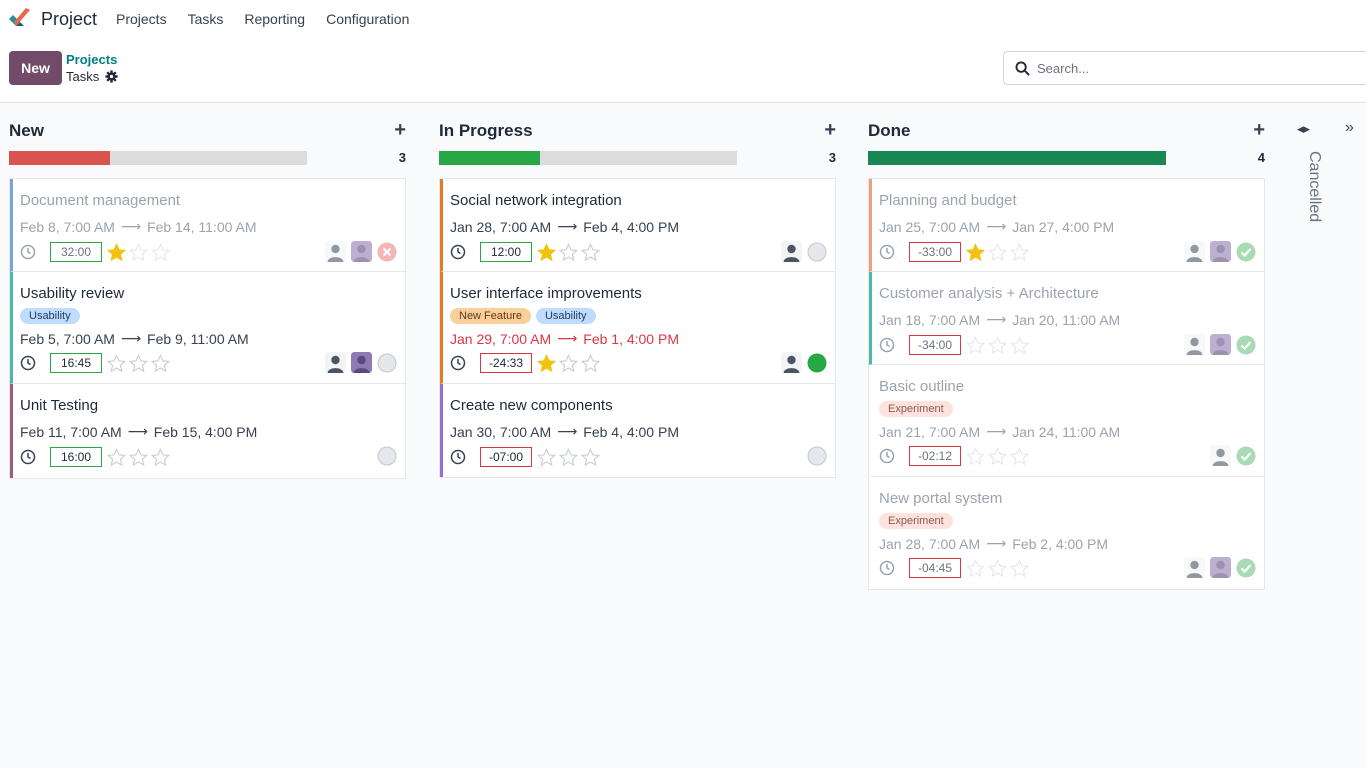 Image resolution: width=1366 pixels, height=768 pixels. I want to click on gear-icon, so click(111, 76).